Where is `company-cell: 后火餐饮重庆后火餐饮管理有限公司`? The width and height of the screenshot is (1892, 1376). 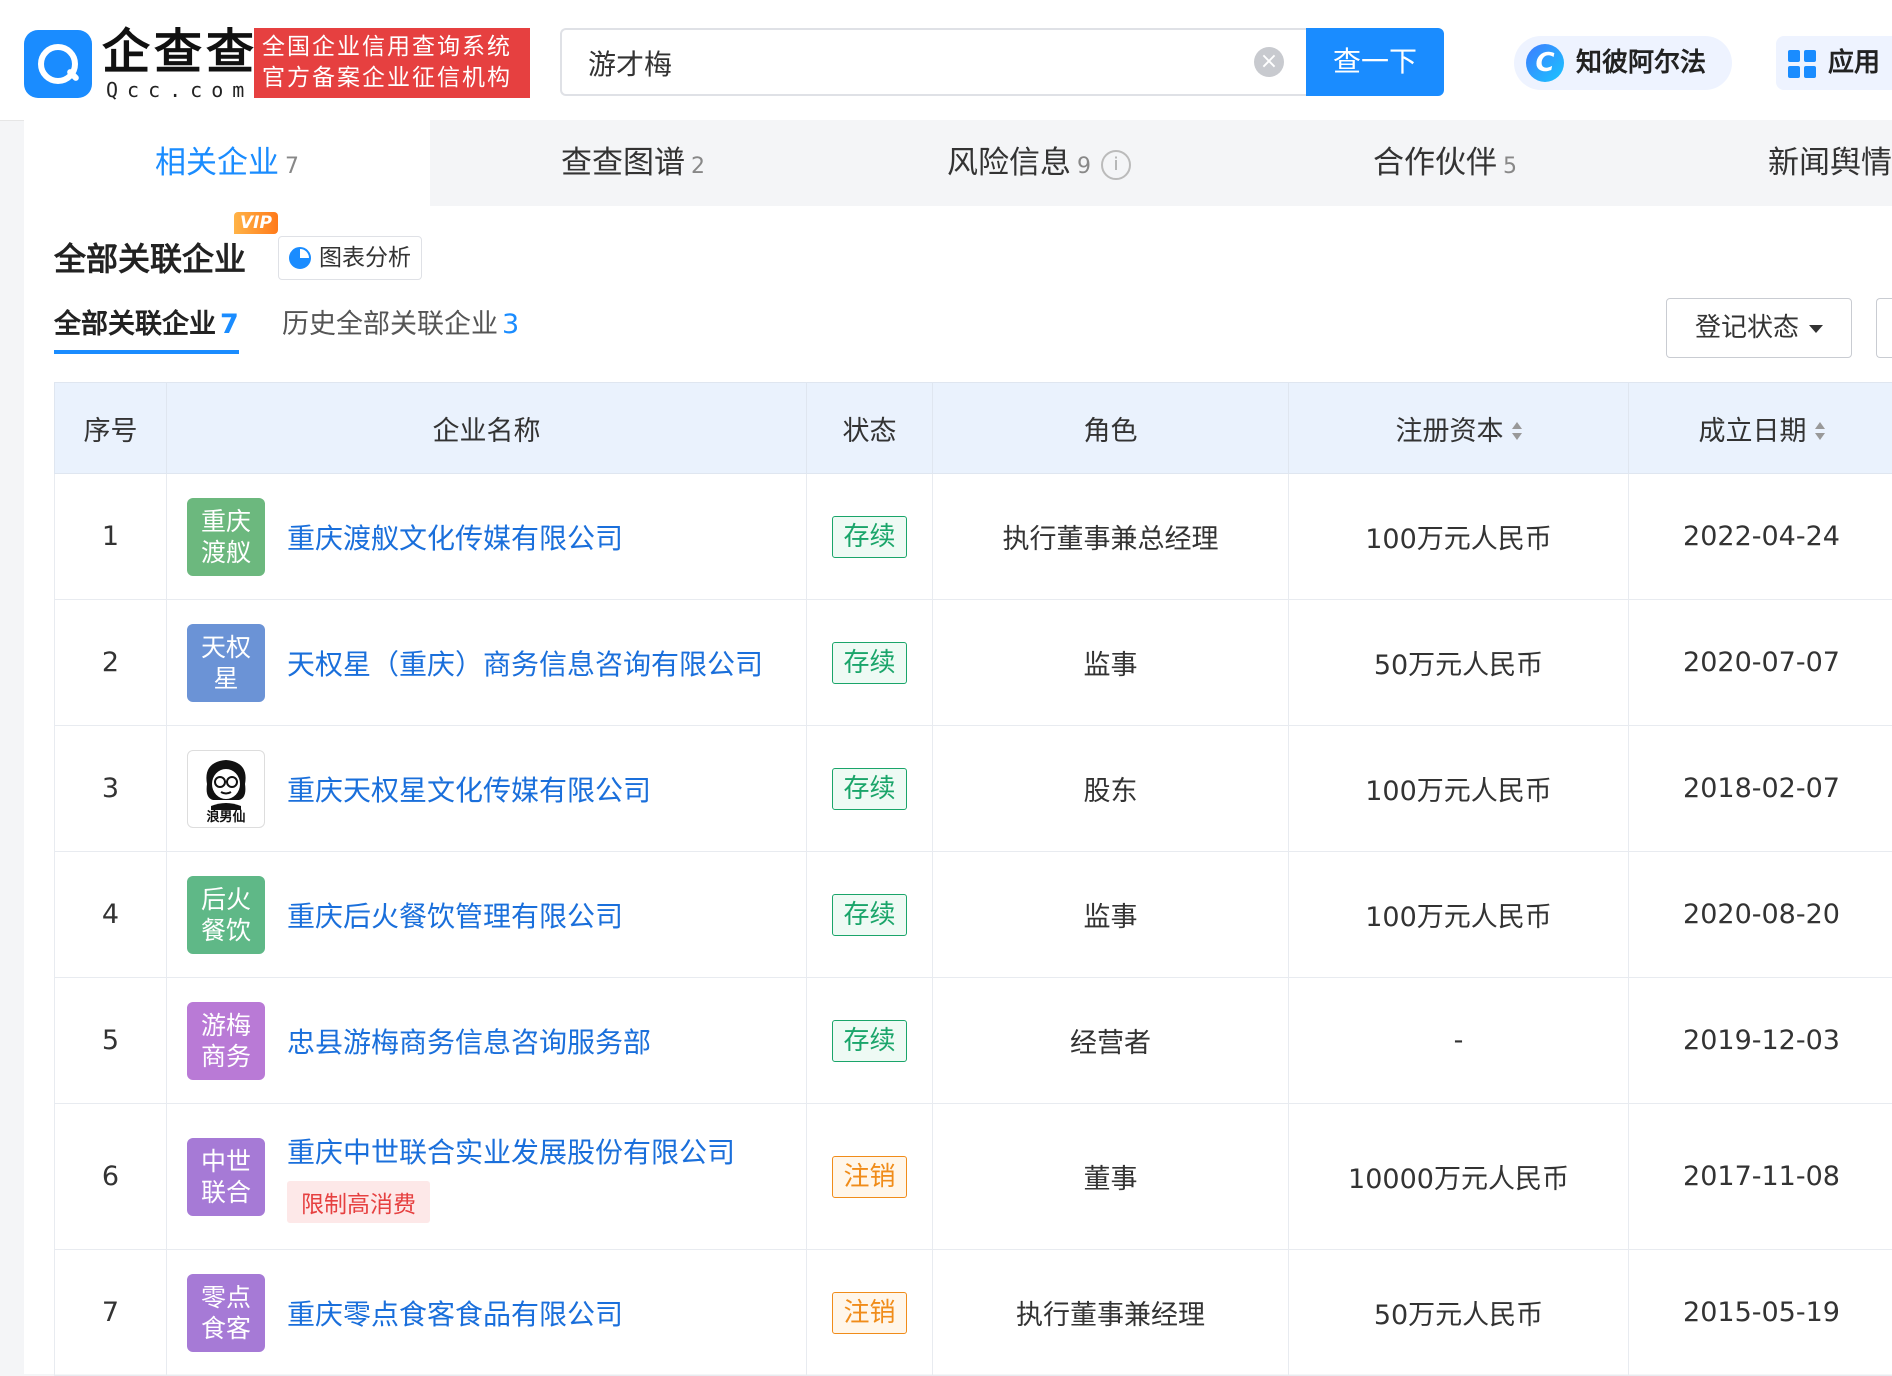
company-cell: 后火餐饮重庆后火餐饮管理有限公司 is located at coordinates (487, 915).